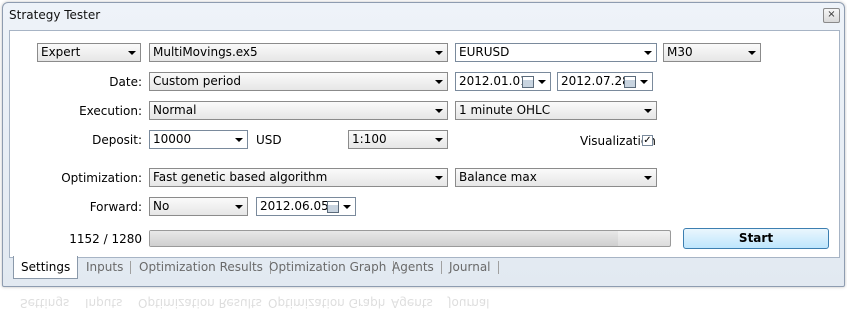  Describe the element at coordinates (298, 110) in the screenshot. I see `execution-mode-select: Normal` at that location.